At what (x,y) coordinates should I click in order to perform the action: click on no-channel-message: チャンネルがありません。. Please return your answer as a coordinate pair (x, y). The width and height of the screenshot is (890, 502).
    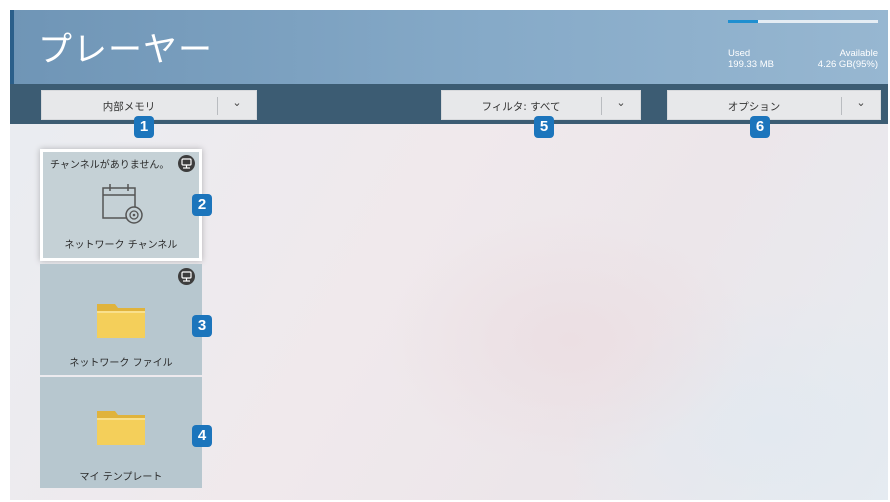
    Looking at the image, I should click on (110, 165).